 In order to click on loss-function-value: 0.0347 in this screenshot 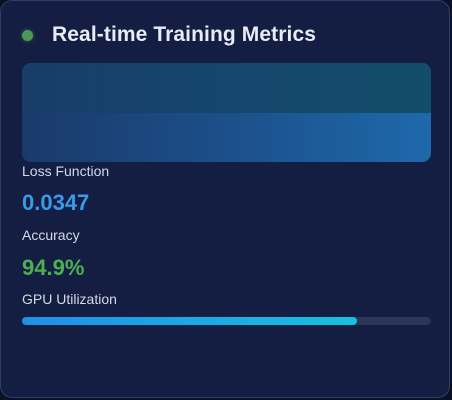, I will do `click(56, 202)`.